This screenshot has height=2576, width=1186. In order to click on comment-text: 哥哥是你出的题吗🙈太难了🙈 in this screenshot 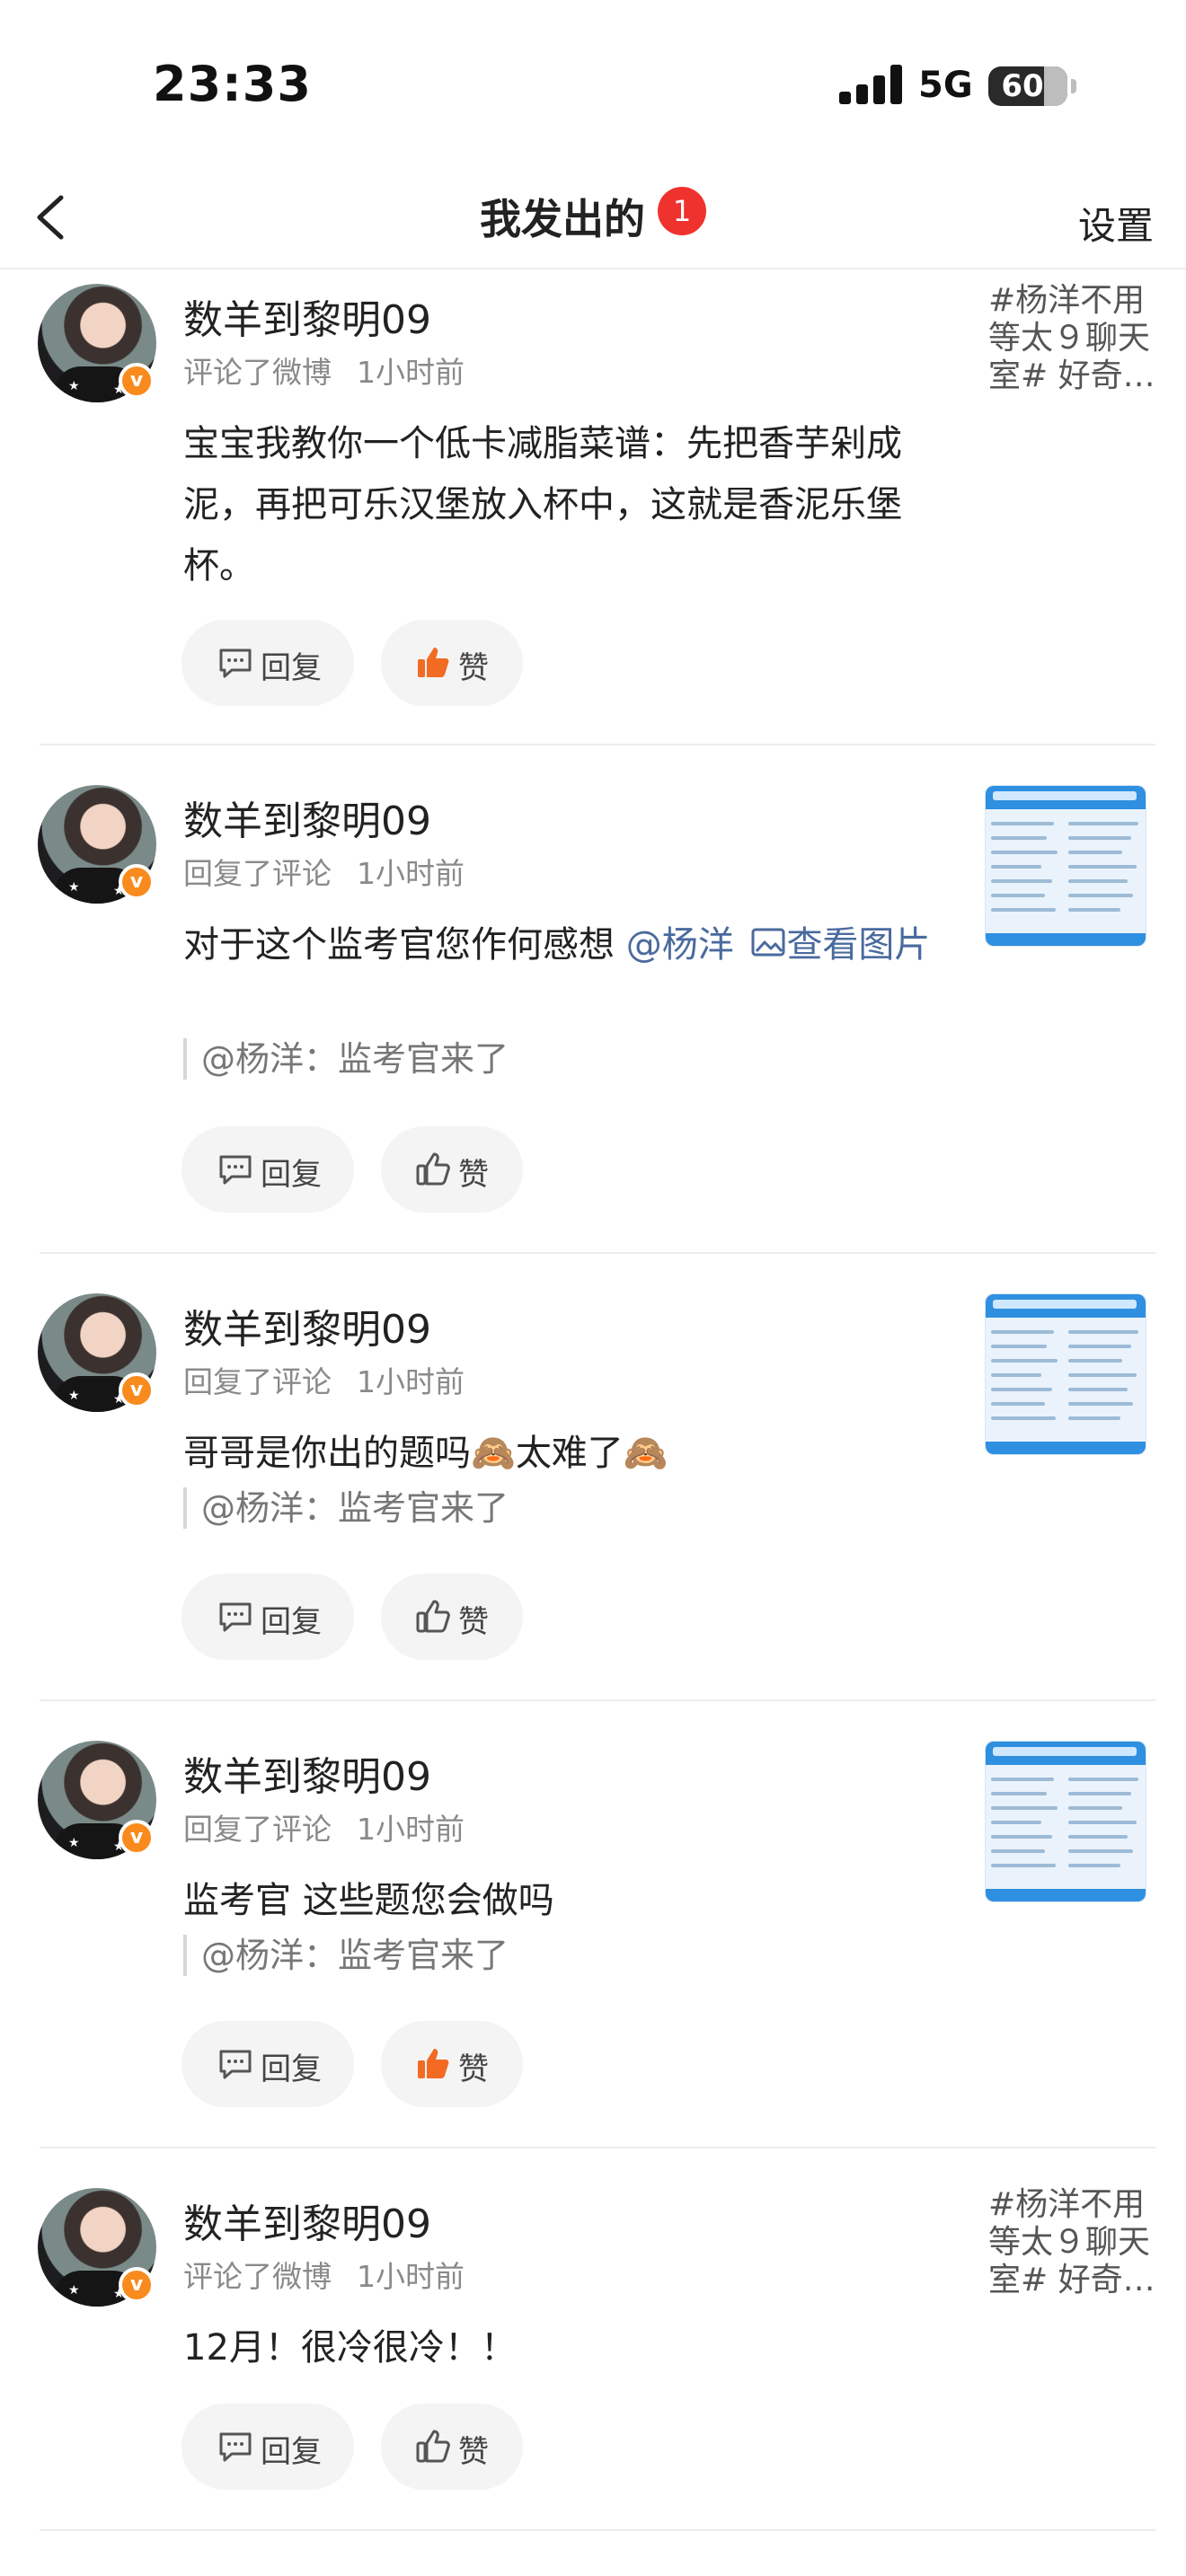, I will do `click(574, 1453)`.